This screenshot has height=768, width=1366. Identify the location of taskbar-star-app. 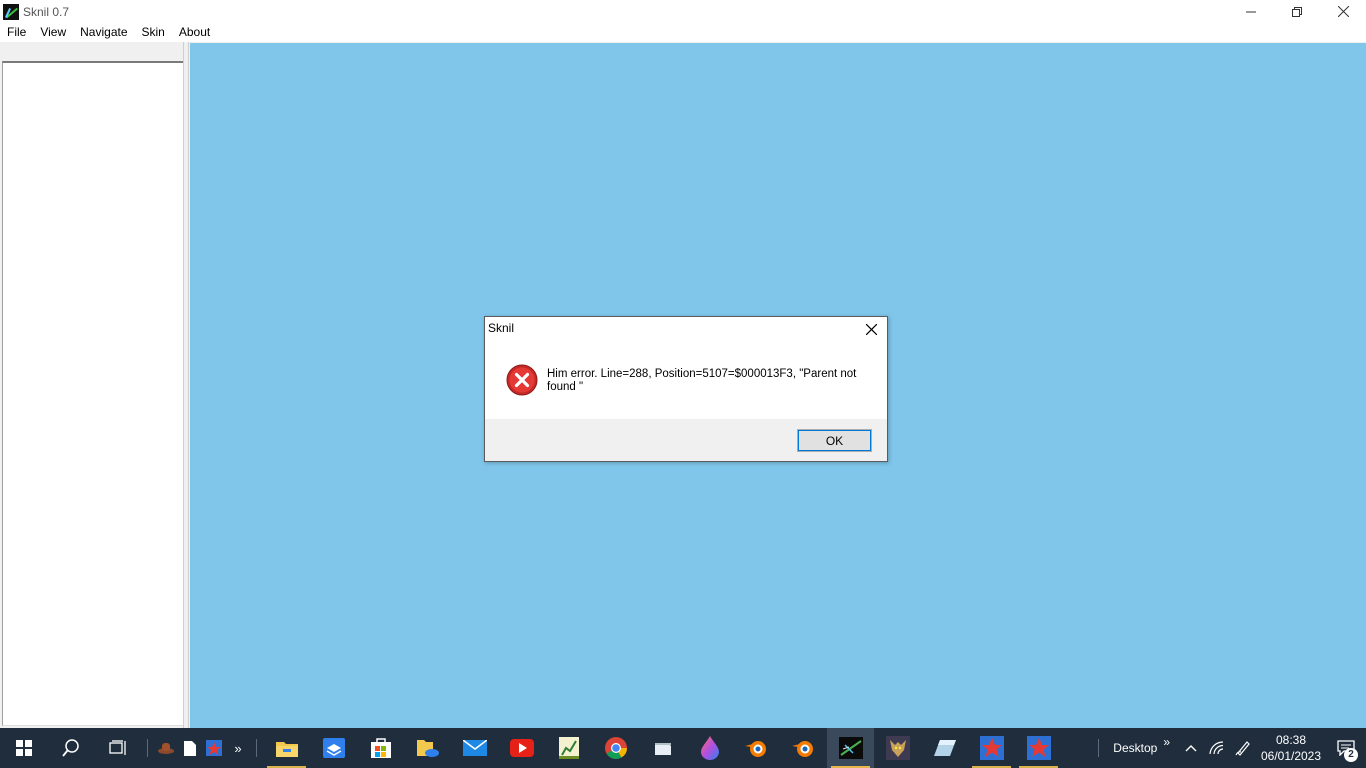
(991, 748).